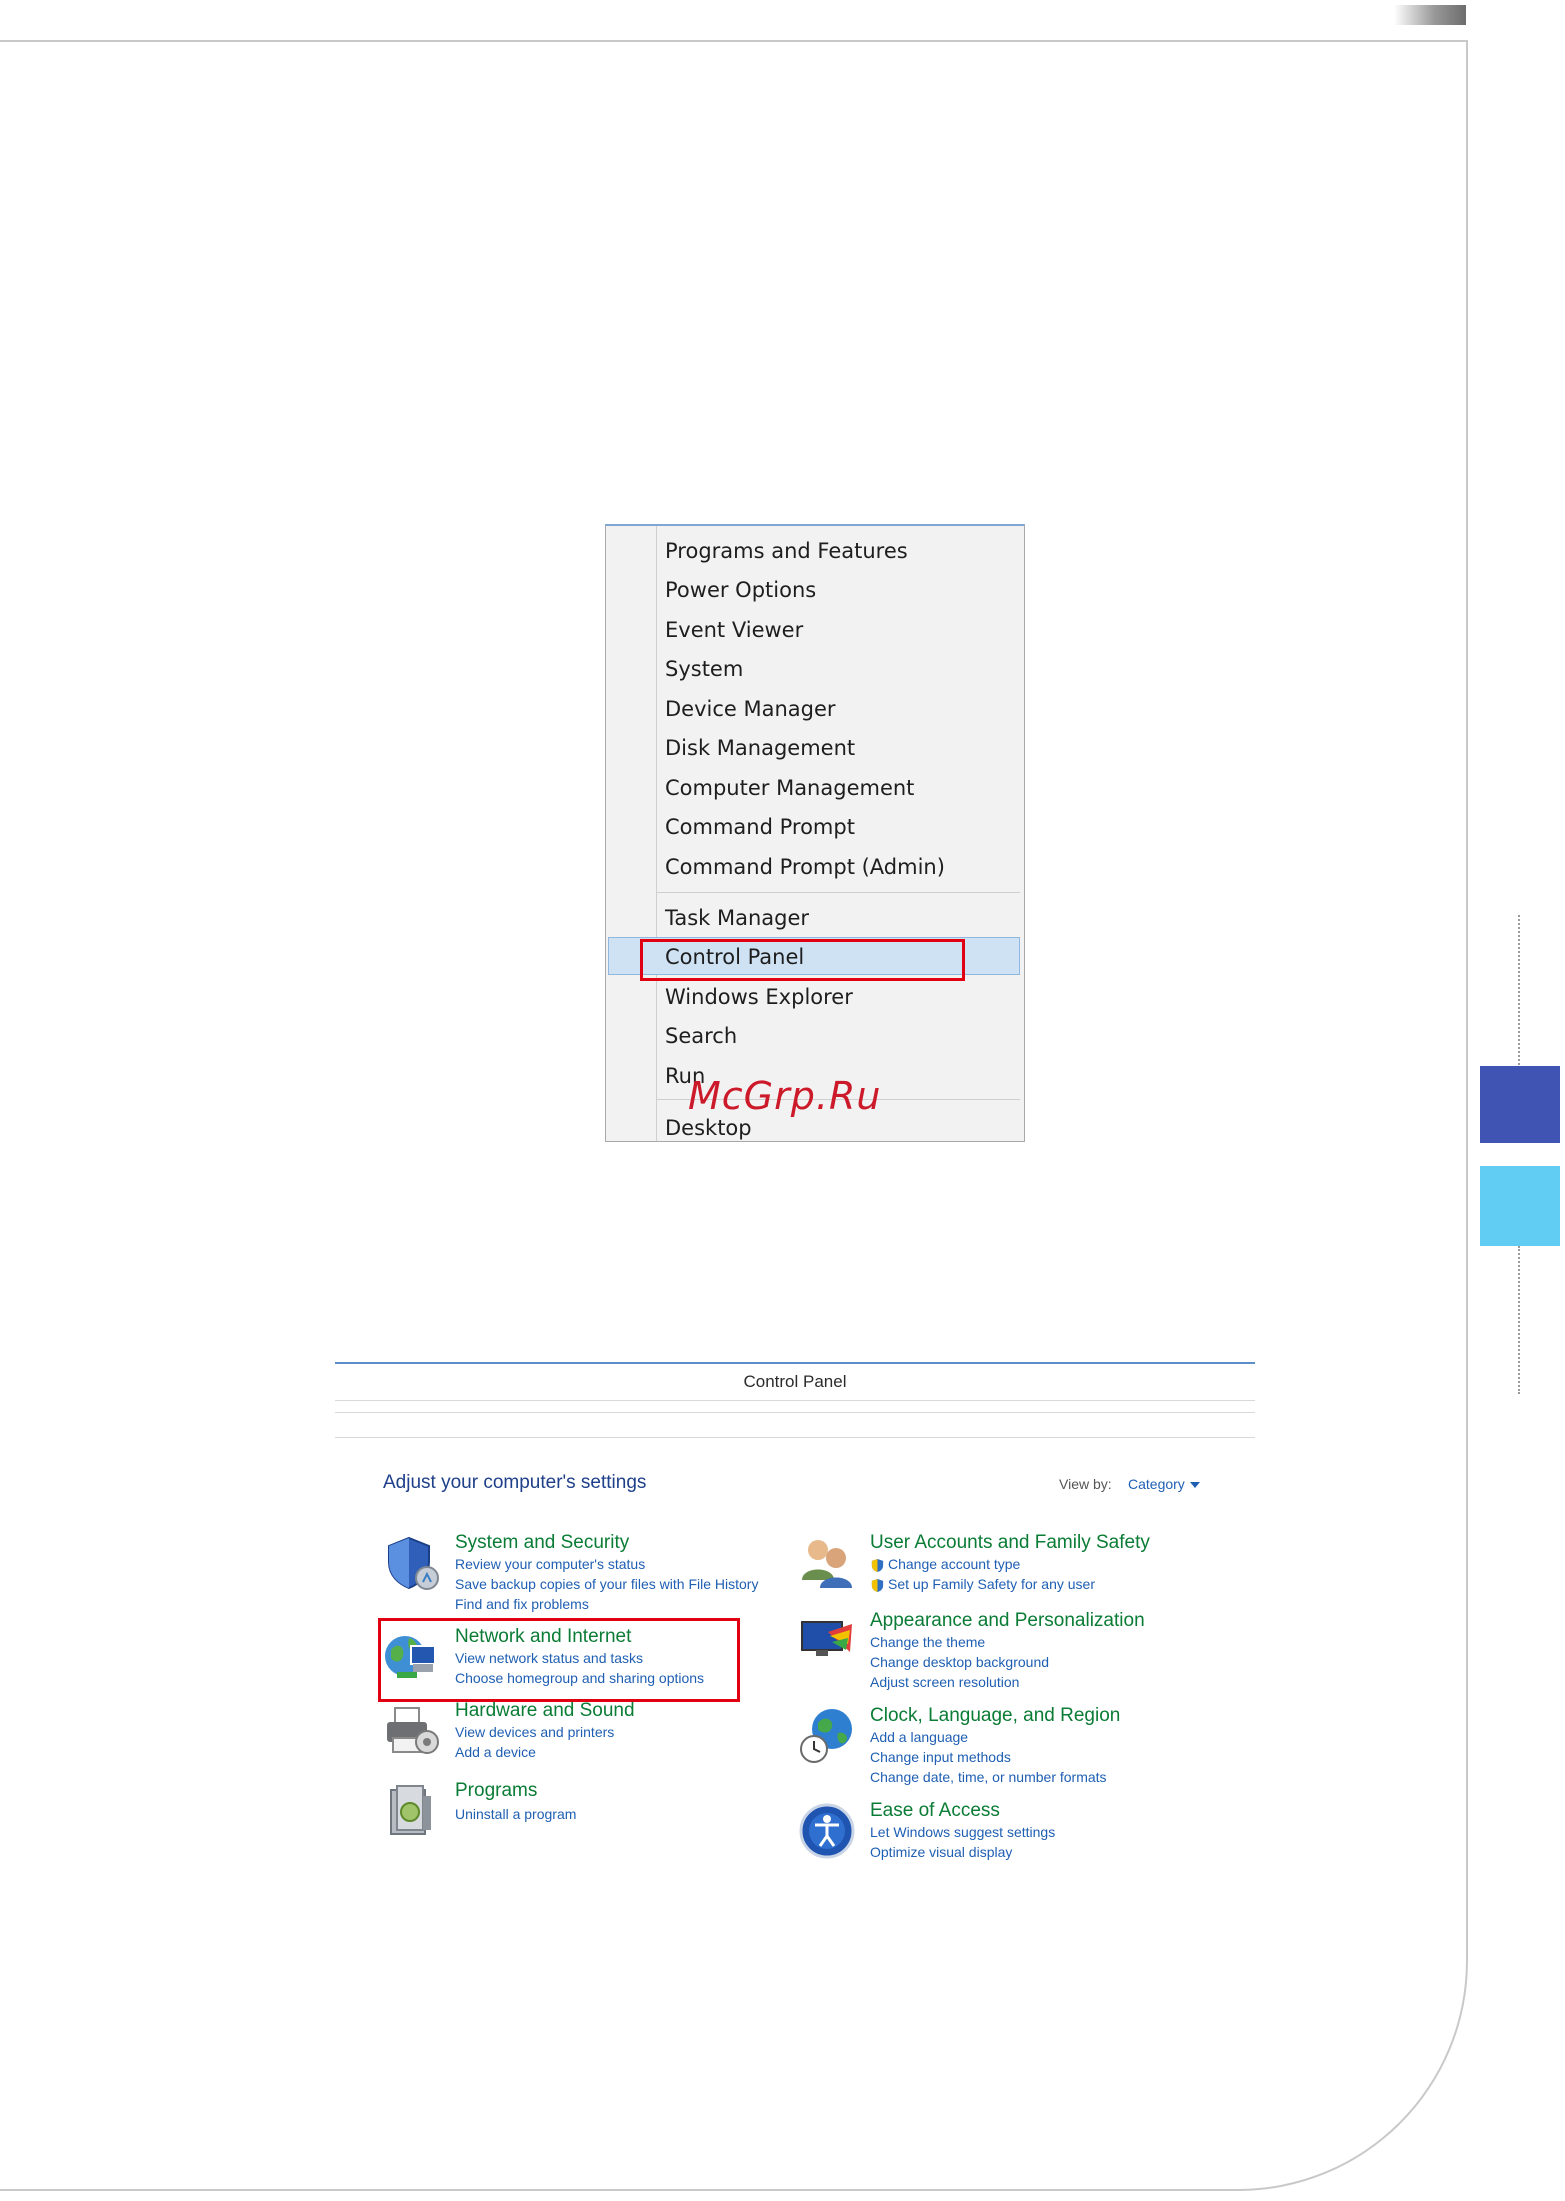 This screenshot has width=1565, height=2201. What do you see at coordinates (962, 1832) in the screenshot?
I see `category-link: Let Windows suggest settings` at bounding box center [962, 1832].